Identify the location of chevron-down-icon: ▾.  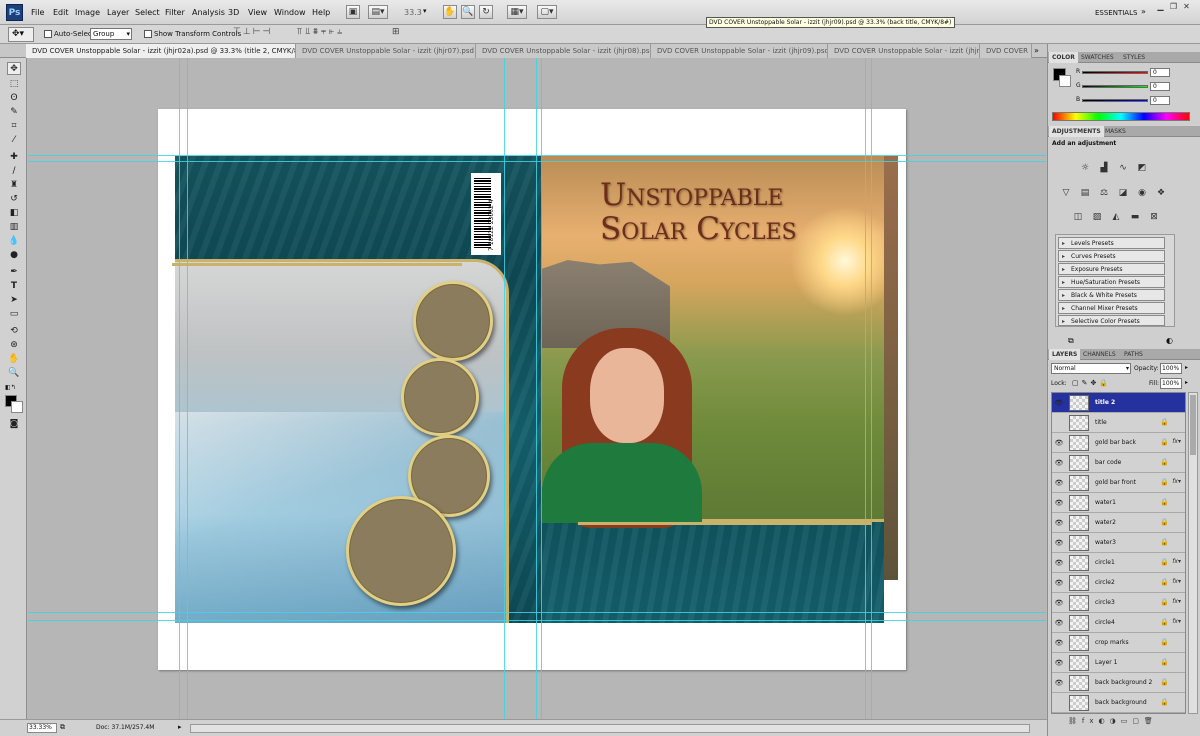
(425, 11).